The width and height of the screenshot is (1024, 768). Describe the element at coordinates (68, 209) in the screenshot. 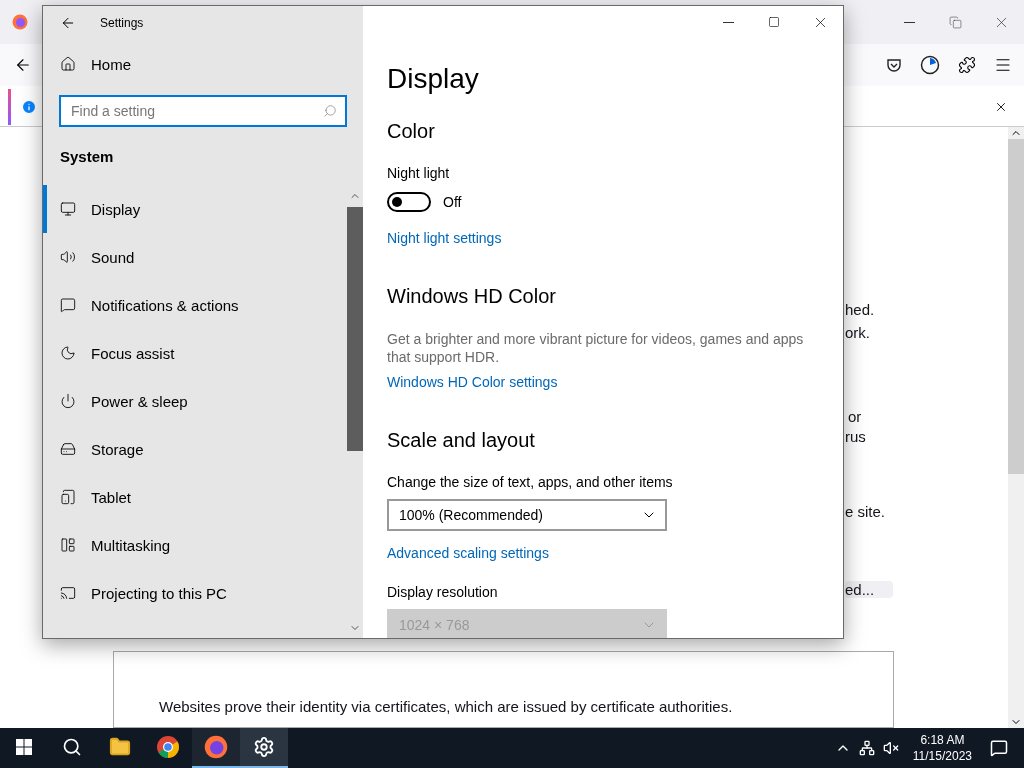

I see `monitor-icon` at that location.